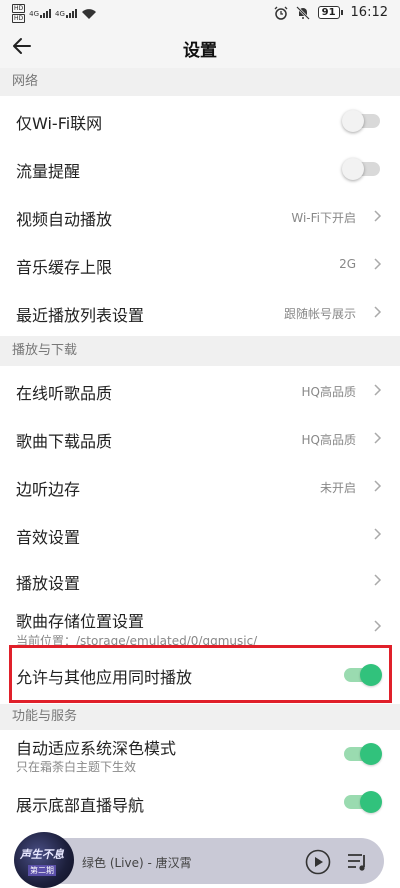  I want to click on album-art-episode: 第二期, so click(42, 870).